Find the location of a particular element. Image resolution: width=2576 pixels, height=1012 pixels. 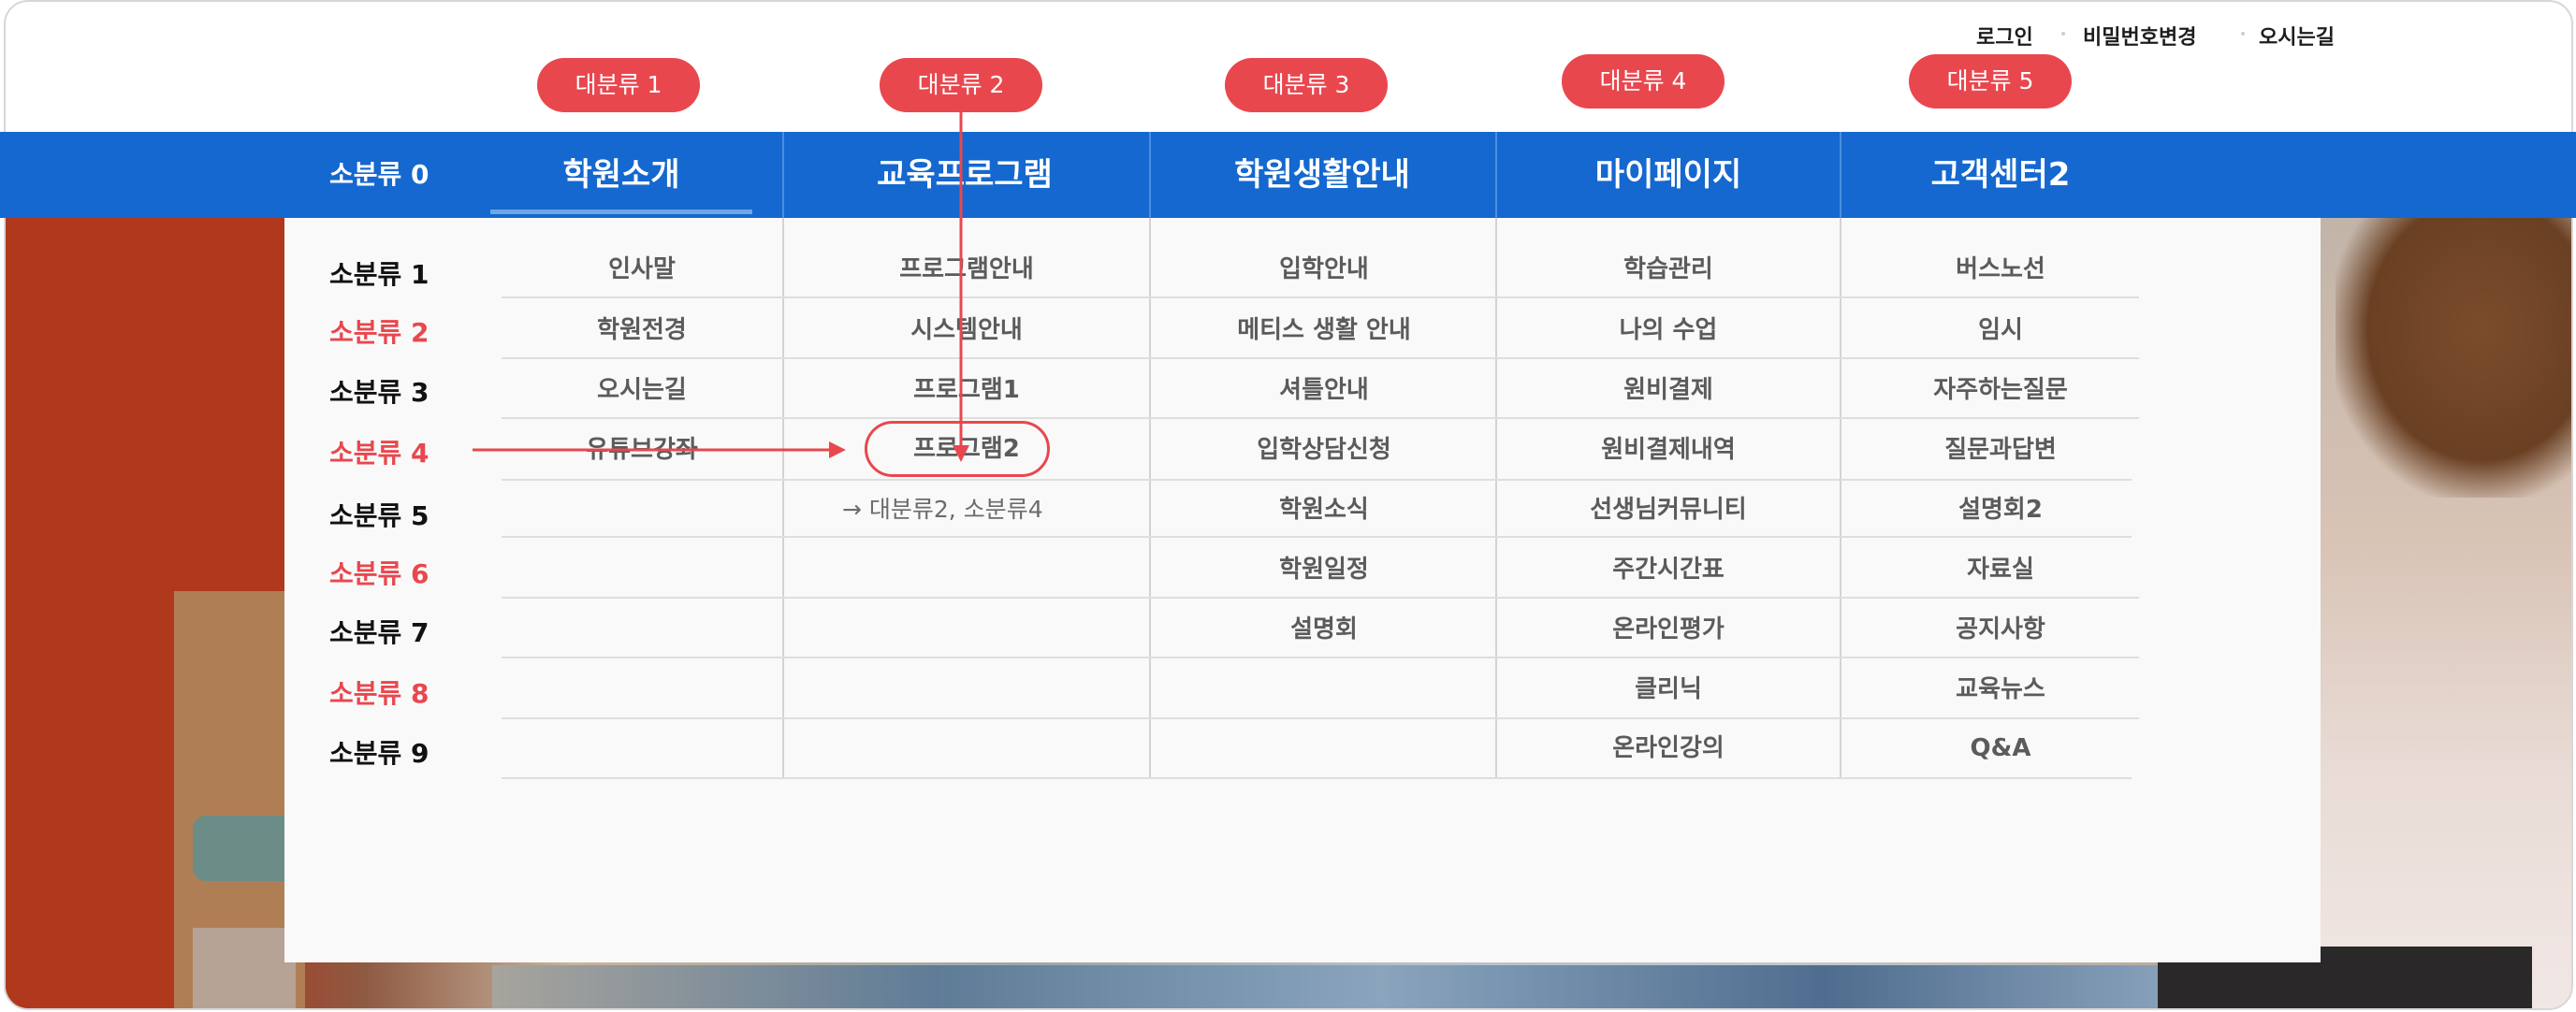

menu-item: 학습관리 is located at coordinates (1668, 269).